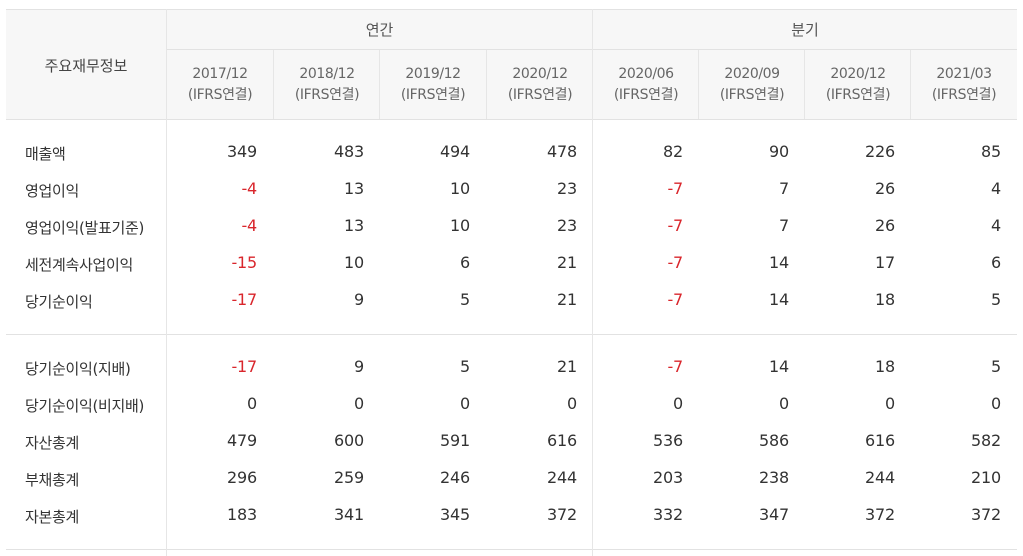 The height and width of the screenshot is (556, 1023). What do you see at coordinates (86, 66) in the screenshot?
I see `table-title: 주요재무정보` at bounding box center [86, 66].